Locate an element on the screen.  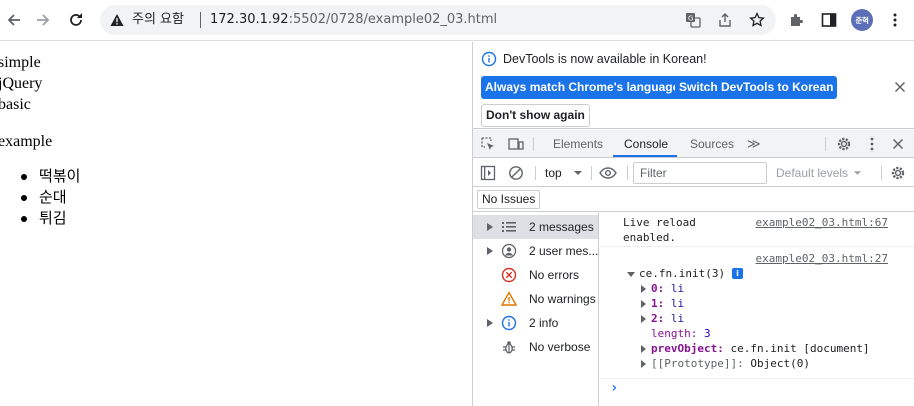
translate-icon: G is located at coordinates (693, 20).